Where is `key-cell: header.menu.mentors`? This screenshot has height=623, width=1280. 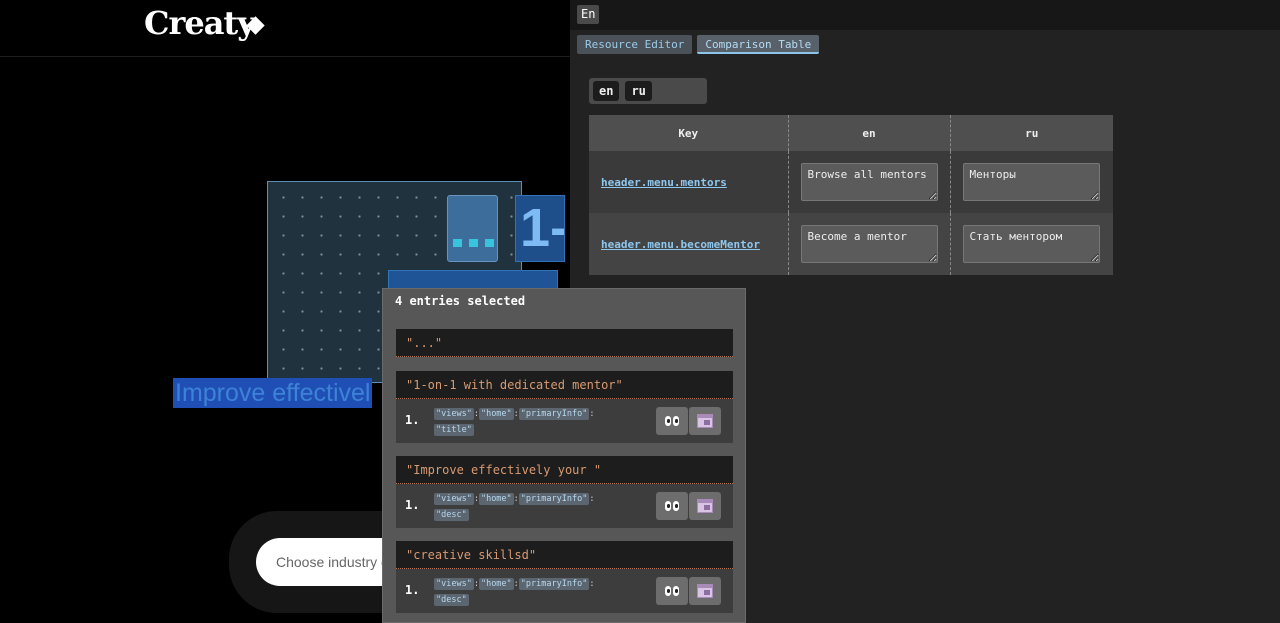
key-cell: header.menu.mentors is located at coordinates (689, 182).